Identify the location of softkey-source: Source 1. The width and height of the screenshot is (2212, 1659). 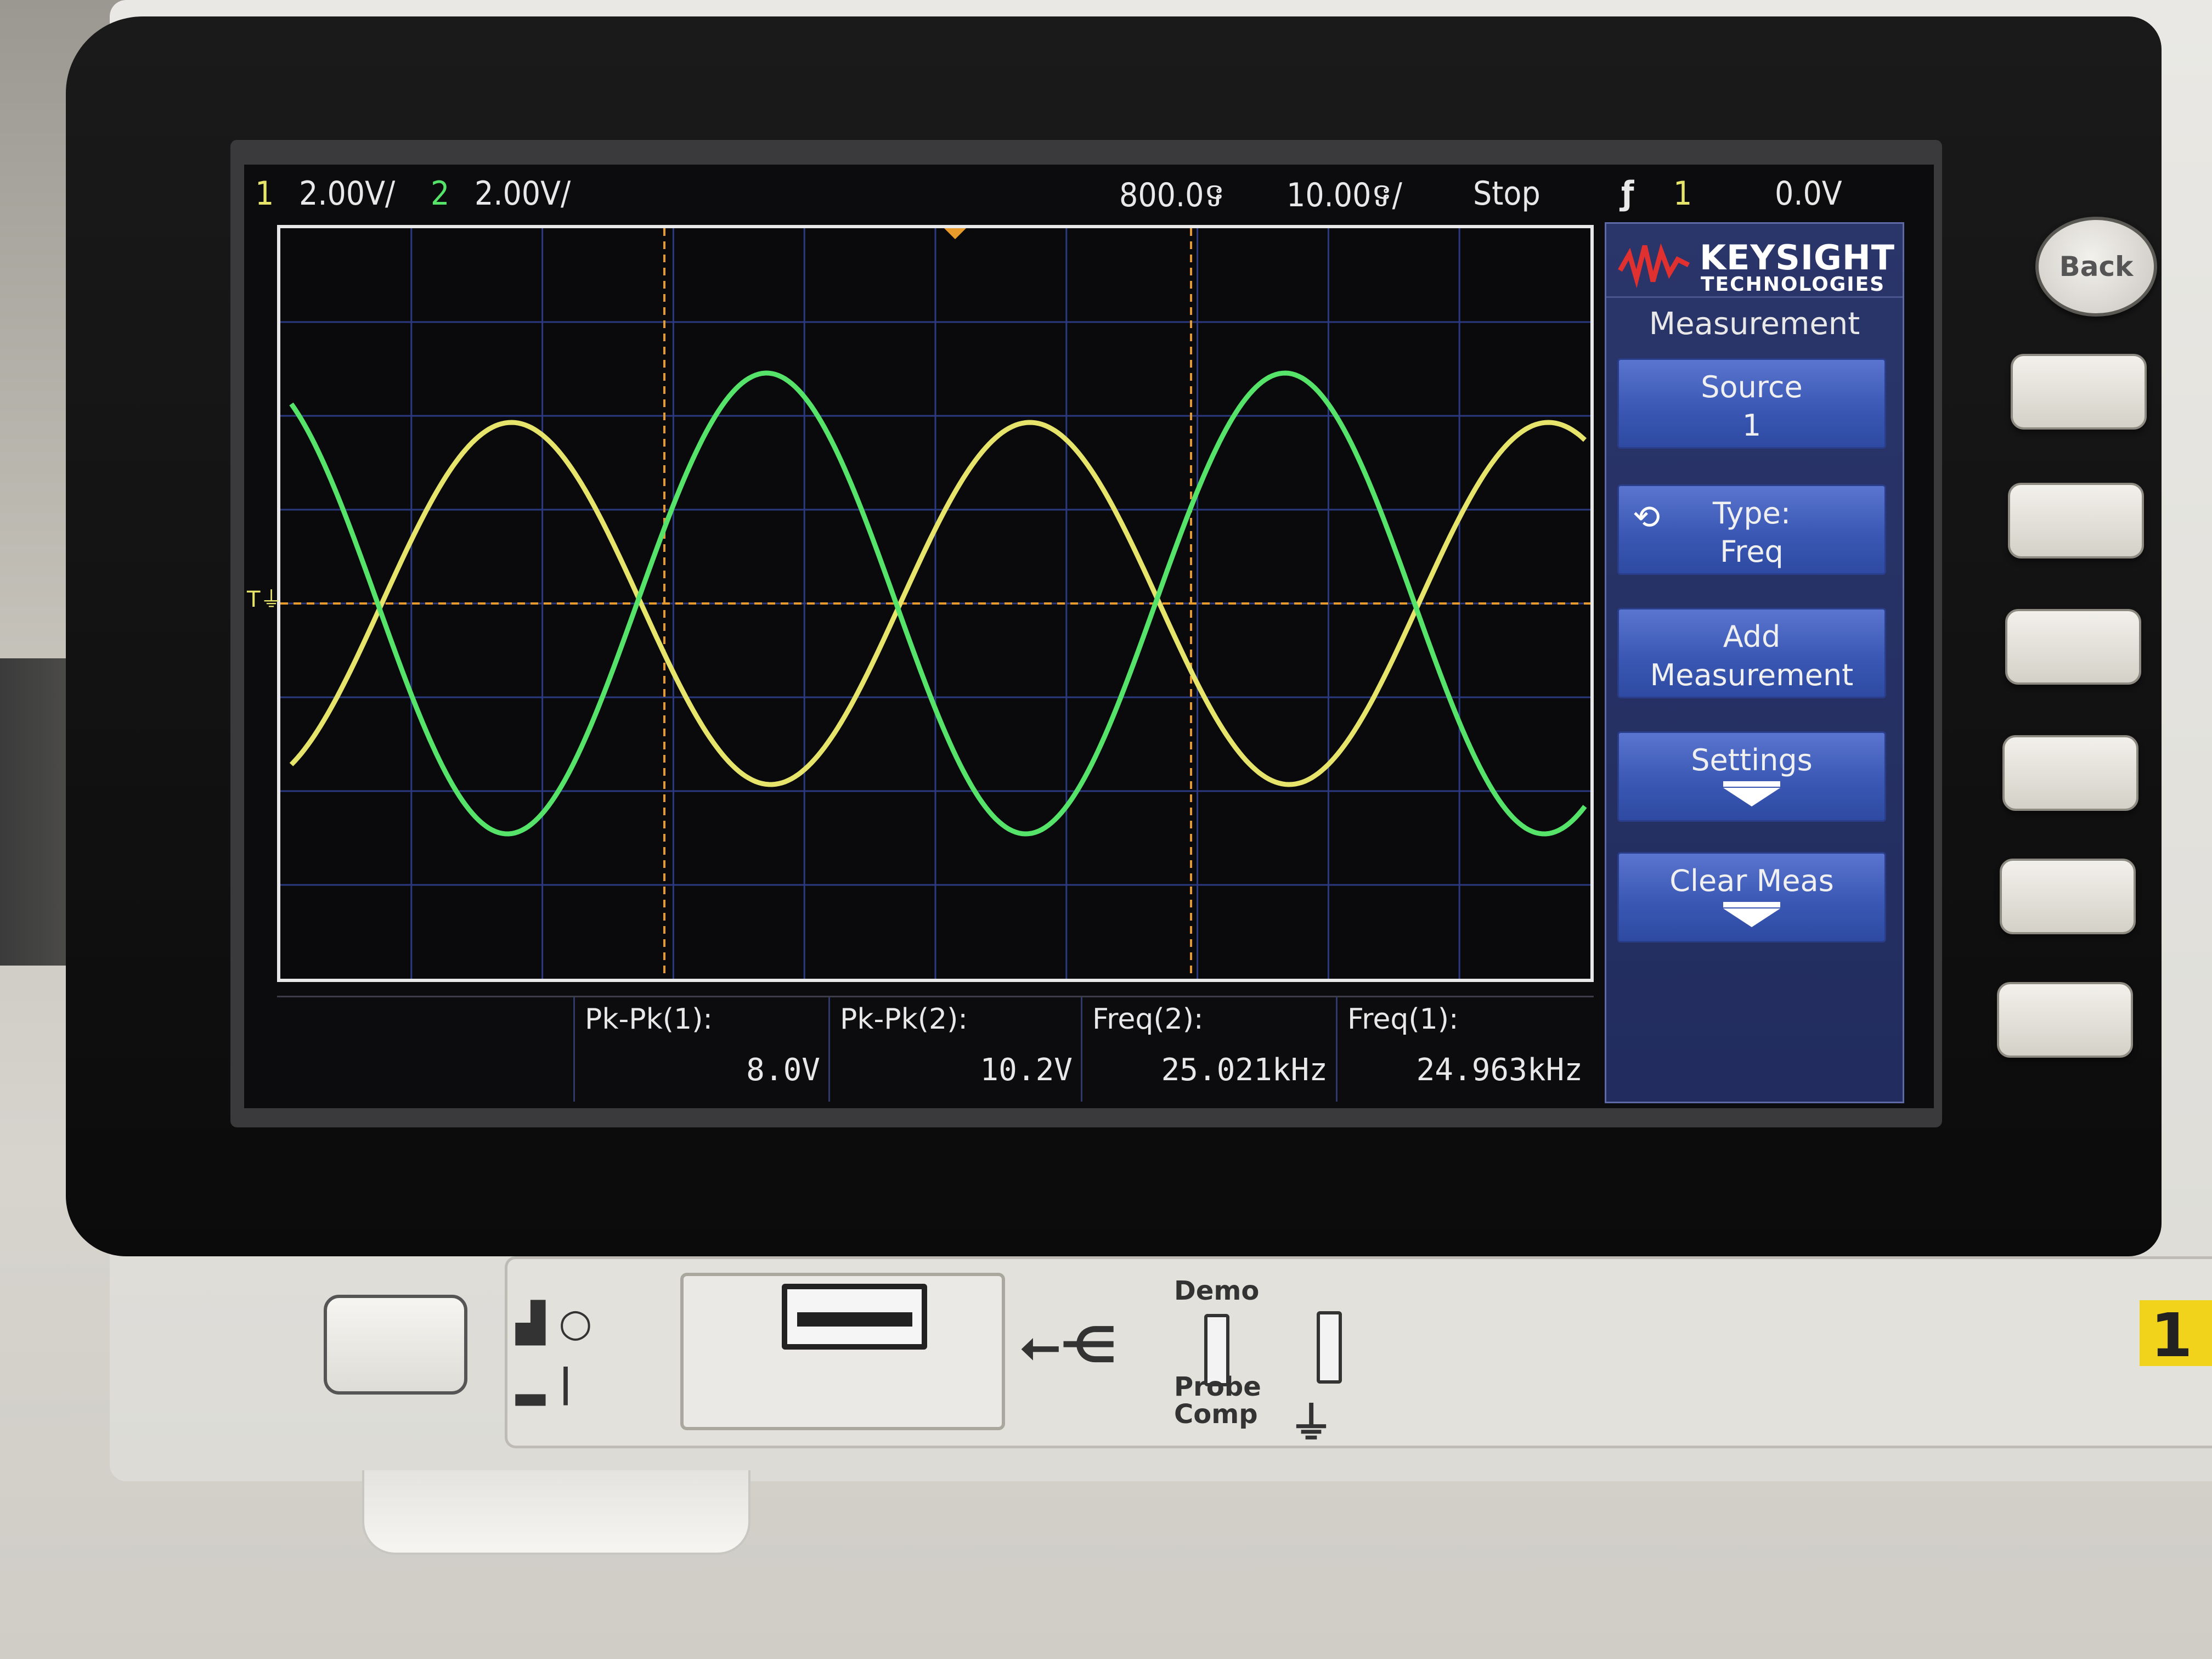
(1751, 404).